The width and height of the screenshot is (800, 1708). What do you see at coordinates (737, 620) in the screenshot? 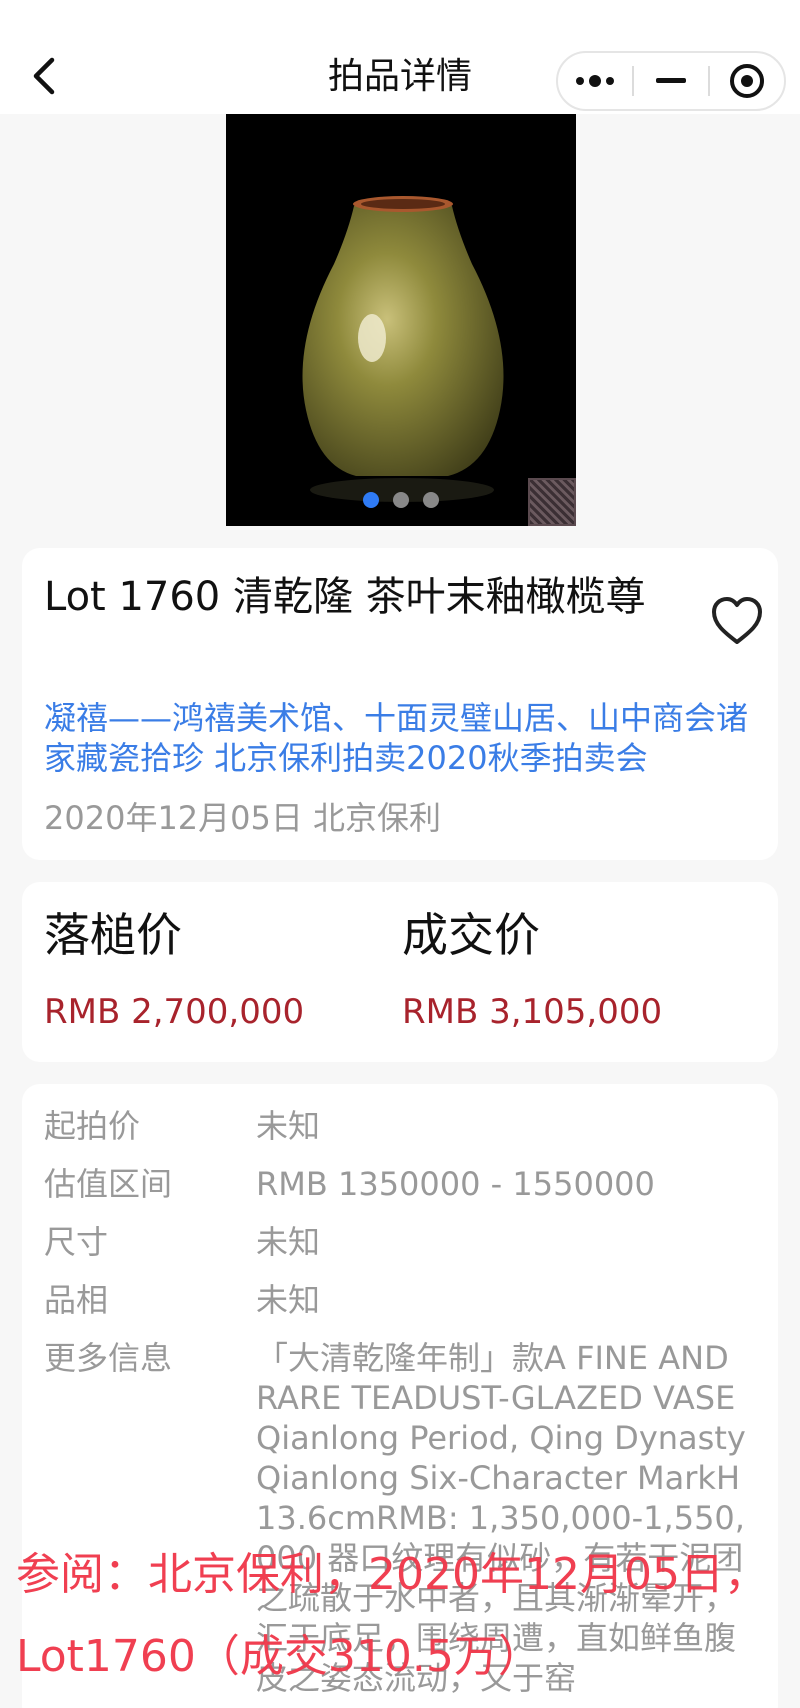
I see `heart-outline-icon` at bounding box center [737, 620].